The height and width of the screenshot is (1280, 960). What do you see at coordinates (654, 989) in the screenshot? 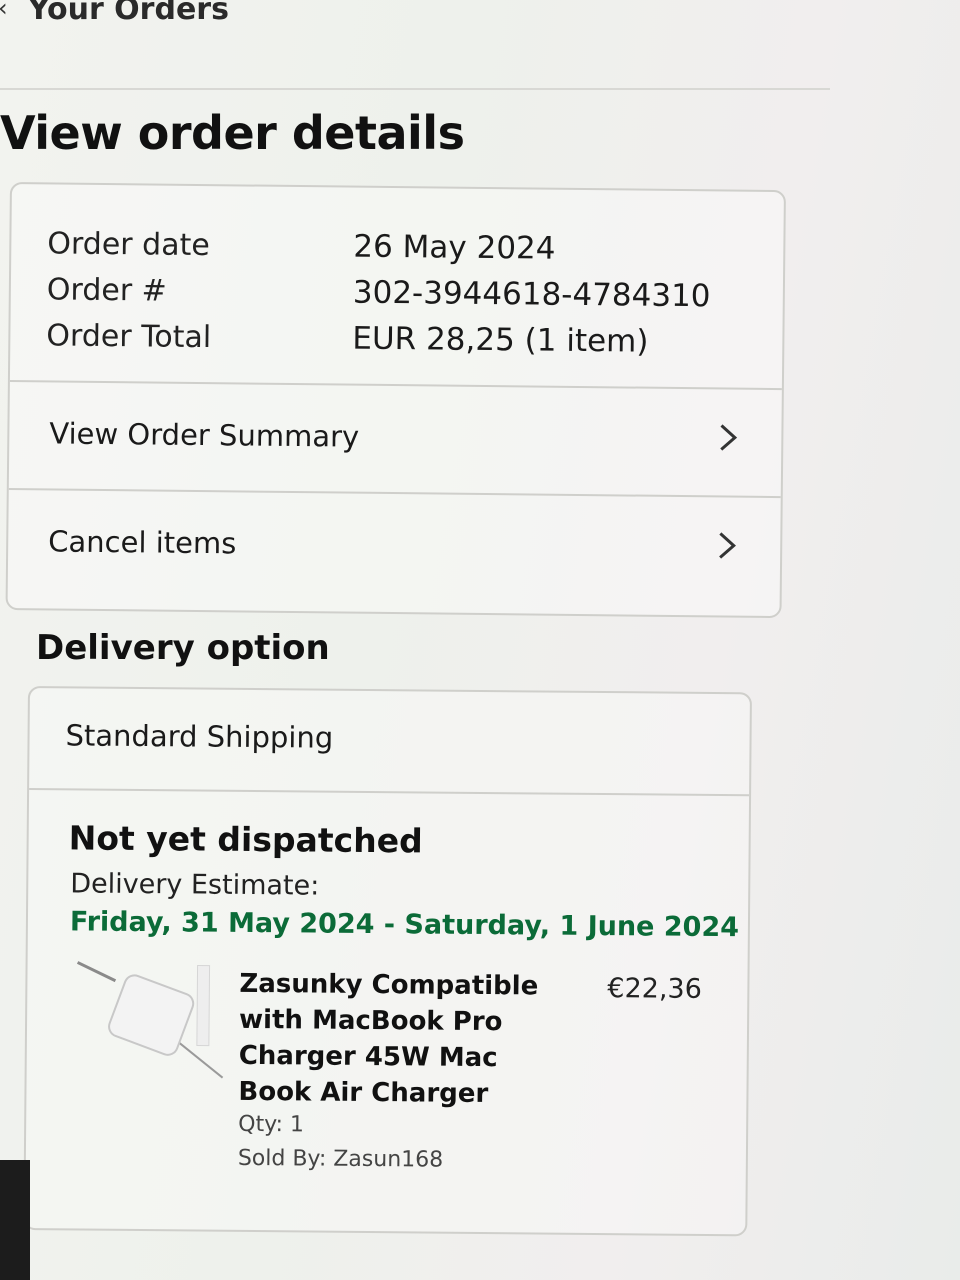
I see `product-price: €22,36` at bounding box center [654, 989].